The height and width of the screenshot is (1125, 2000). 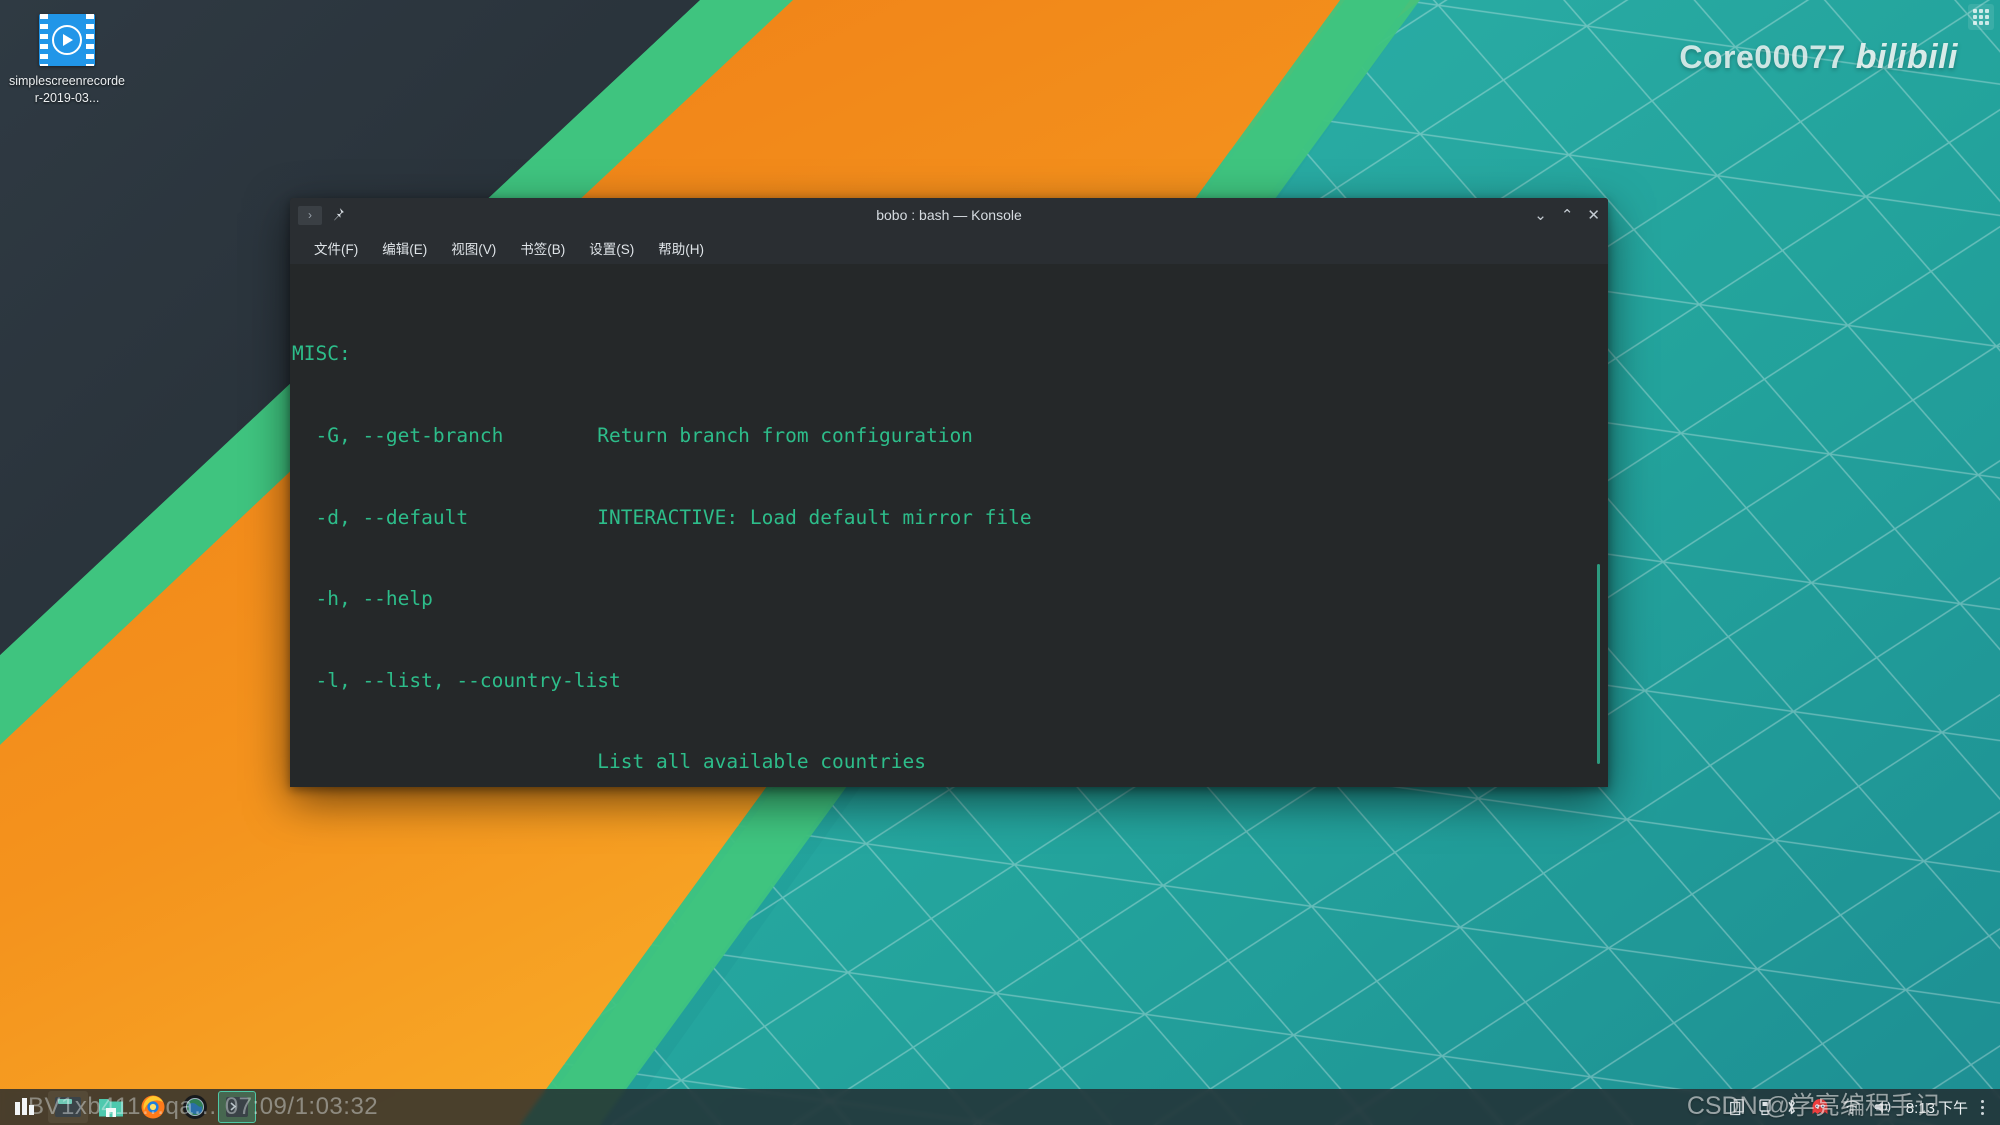 I want to click on firefox-button, so click(x=153, y=1107).